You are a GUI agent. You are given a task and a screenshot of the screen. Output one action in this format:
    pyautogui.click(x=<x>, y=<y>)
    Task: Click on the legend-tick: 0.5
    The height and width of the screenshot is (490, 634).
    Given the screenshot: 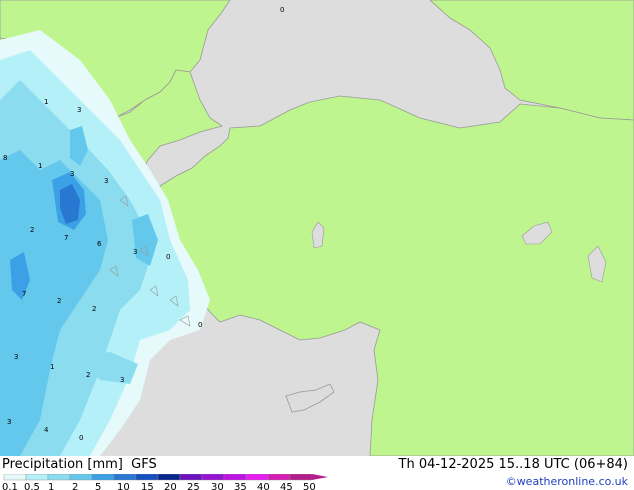 What is the action you would take?
    pyautogui.click(x=32, y=486)
    